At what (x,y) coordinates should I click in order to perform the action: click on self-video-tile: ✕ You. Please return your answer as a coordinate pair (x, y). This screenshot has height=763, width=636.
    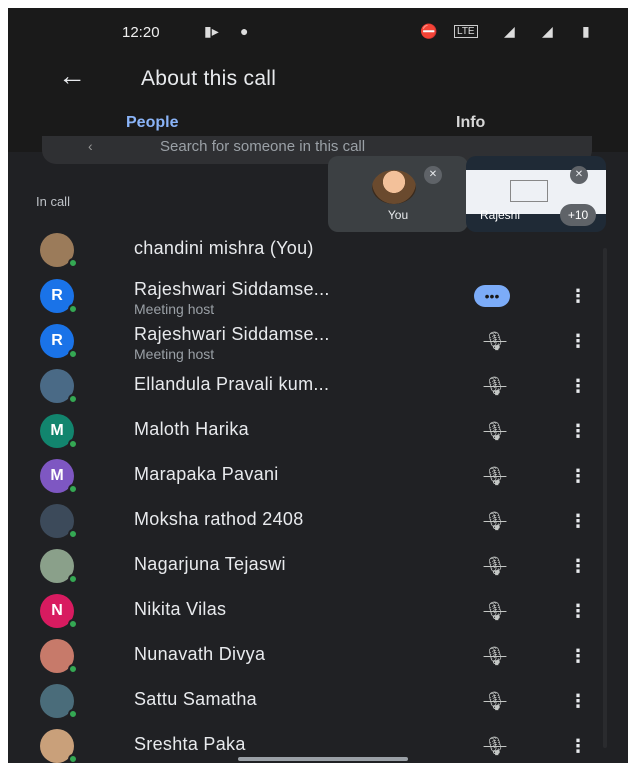
    Looking at the image, I should click on (398, 194).